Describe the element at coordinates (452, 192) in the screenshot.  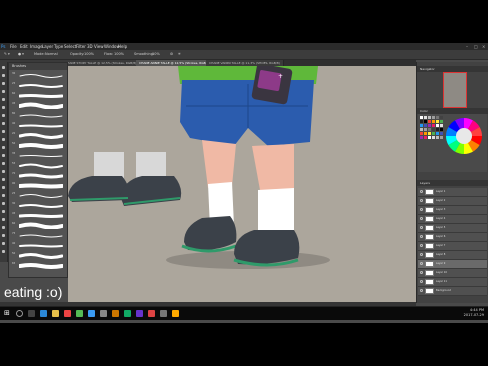
I see `layer-row: Layer 1` at that location.